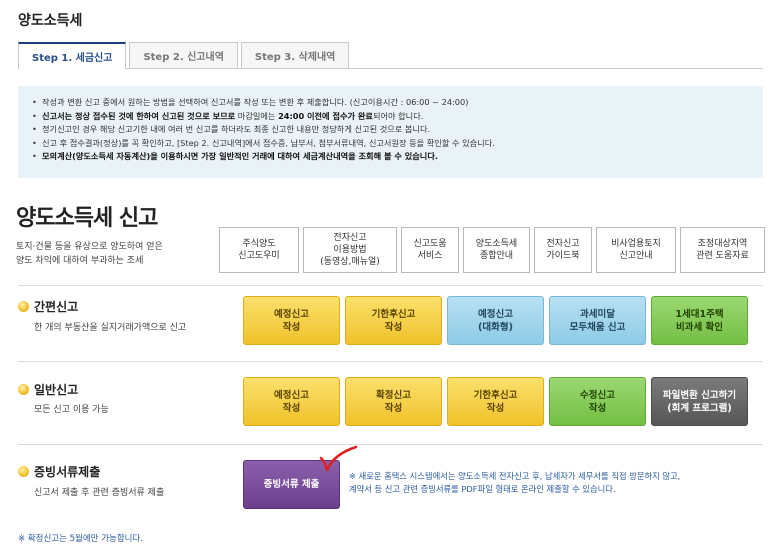  What do you see at coordinates (597, 320) in the screenshot?
I see `simple-prefilled-button: 과세미달 모두채움 신고` at bounding box center [597, 320].